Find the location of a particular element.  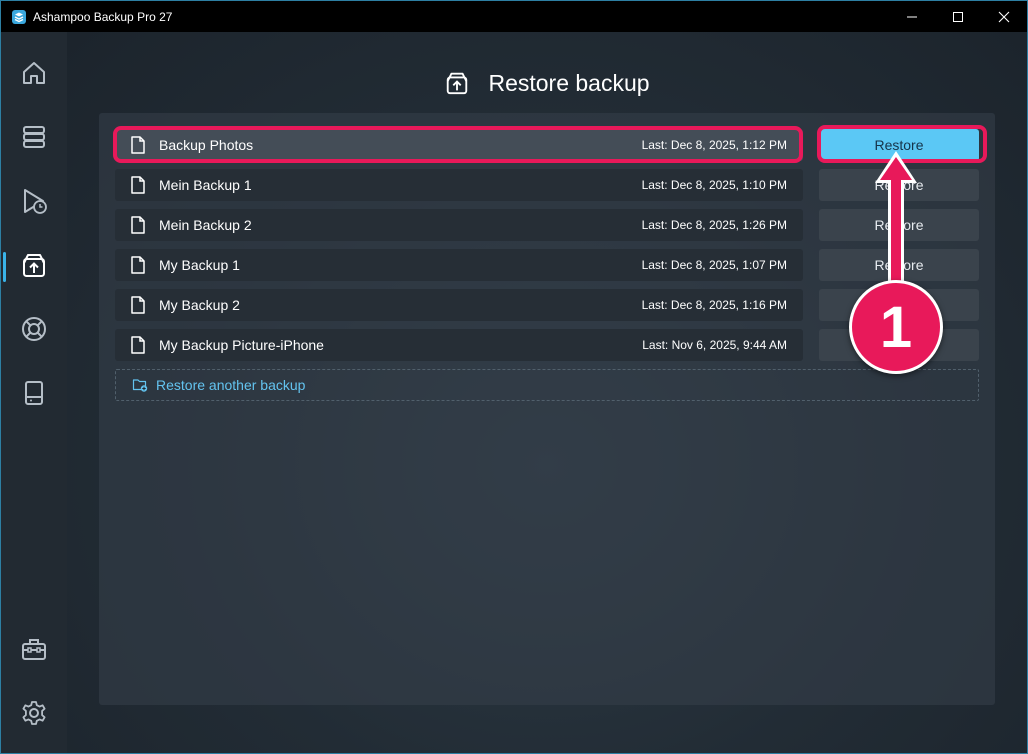

minimize-icon is located at coordinates (912, 16).